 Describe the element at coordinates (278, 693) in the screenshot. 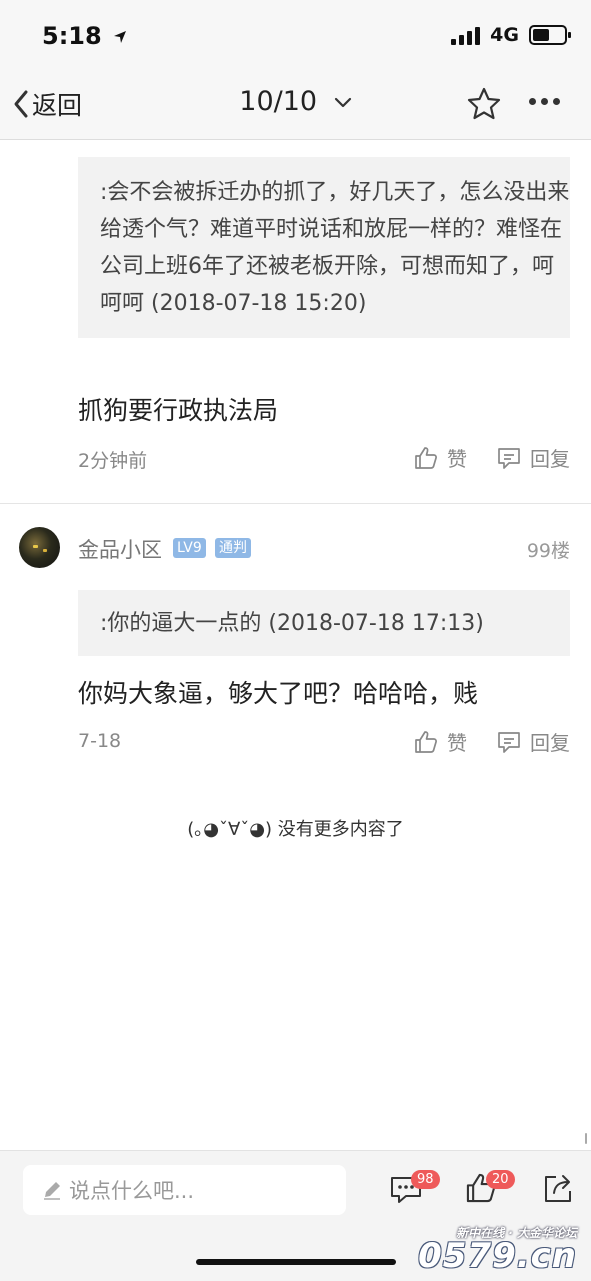

I see `comment-text: 你妈大象逼，够大了吧？哈哈哈，贱` at that location.